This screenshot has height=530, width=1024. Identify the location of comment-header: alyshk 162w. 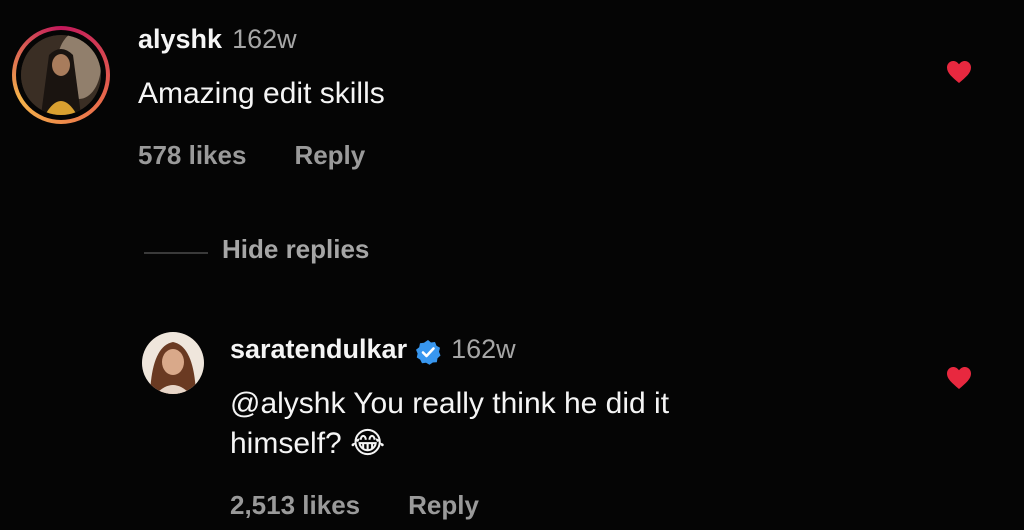
(217, 39).